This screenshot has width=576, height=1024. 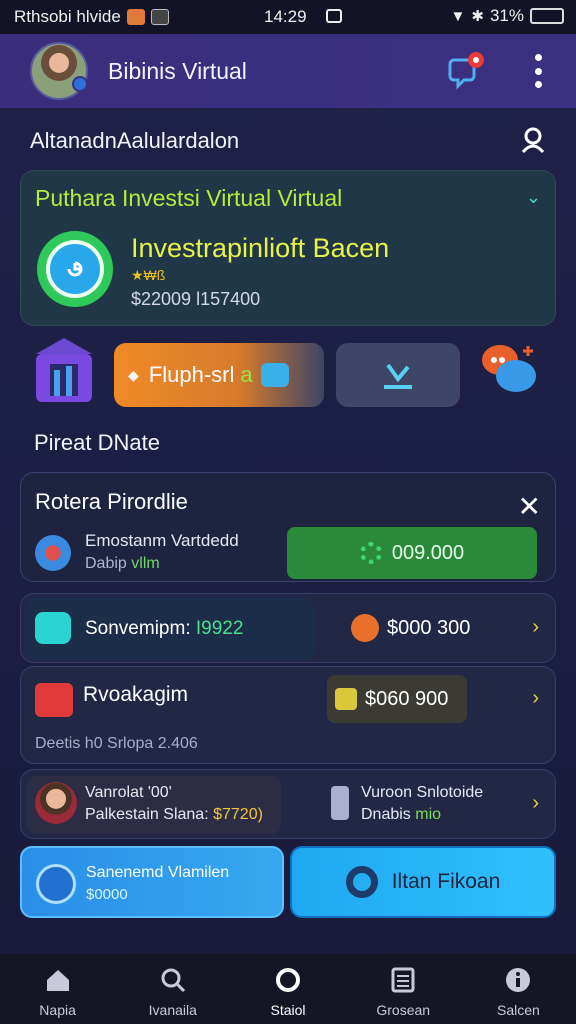 What do you see at coordinates (54, 700) in the screenshot?
I see `gift-icon` at bounding box center [54, 700].